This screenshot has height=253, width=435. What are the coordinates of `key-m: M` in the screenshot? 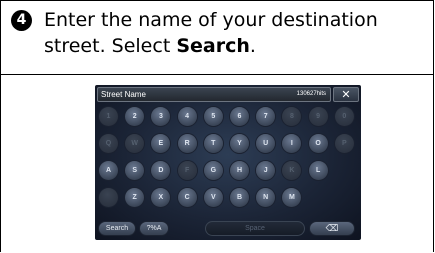 It's located at (292, 197).